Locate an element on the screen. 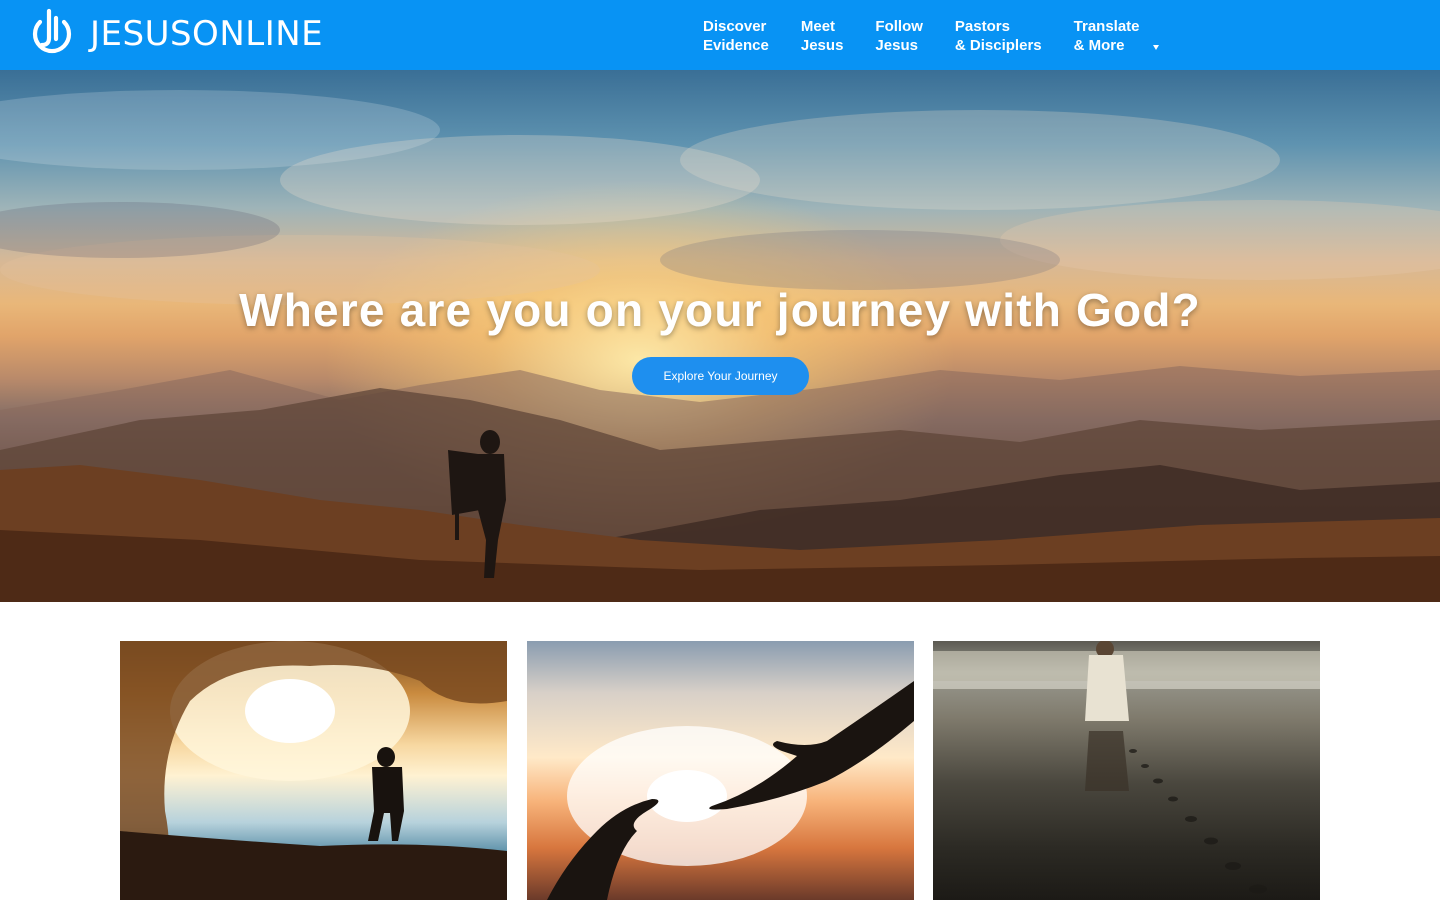 This screenshot has width=1440, height=900. nav-meet-jesus: Meet Jesus is located at coordinates (822, 36).